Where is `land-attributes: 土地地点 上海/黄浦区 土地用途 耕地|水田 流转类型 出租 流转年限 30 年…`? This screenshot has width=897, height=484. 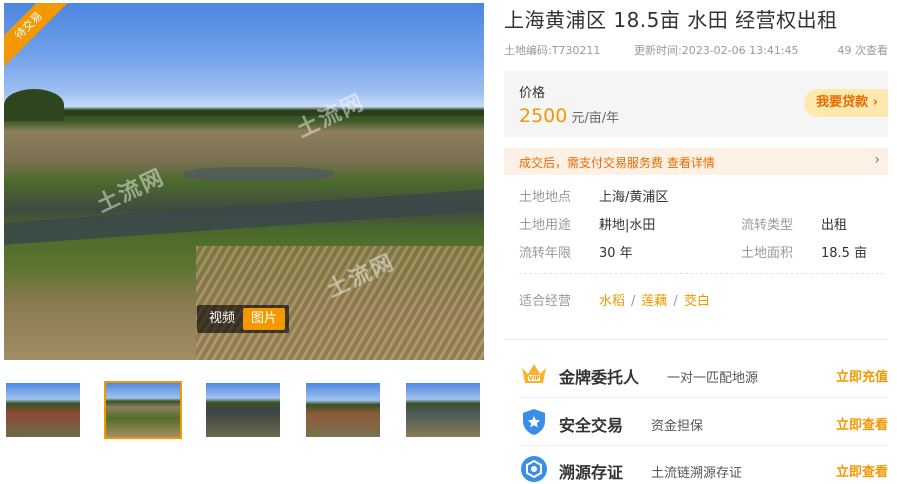 land-attributes: 土地地点 上海/黄浦区 土地用途 耕地|水田 流转类型 出租 流转年限 30 年… is located at coordinates (703, 228).